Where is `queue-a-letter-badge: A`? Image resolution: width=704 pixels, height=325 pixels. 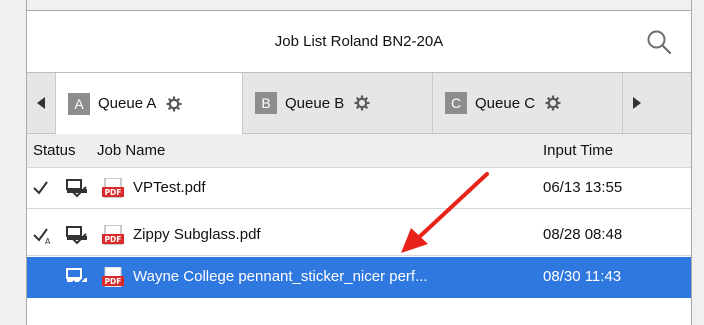 queue-a-letter-badge: A is located at coordinates (79, 103).